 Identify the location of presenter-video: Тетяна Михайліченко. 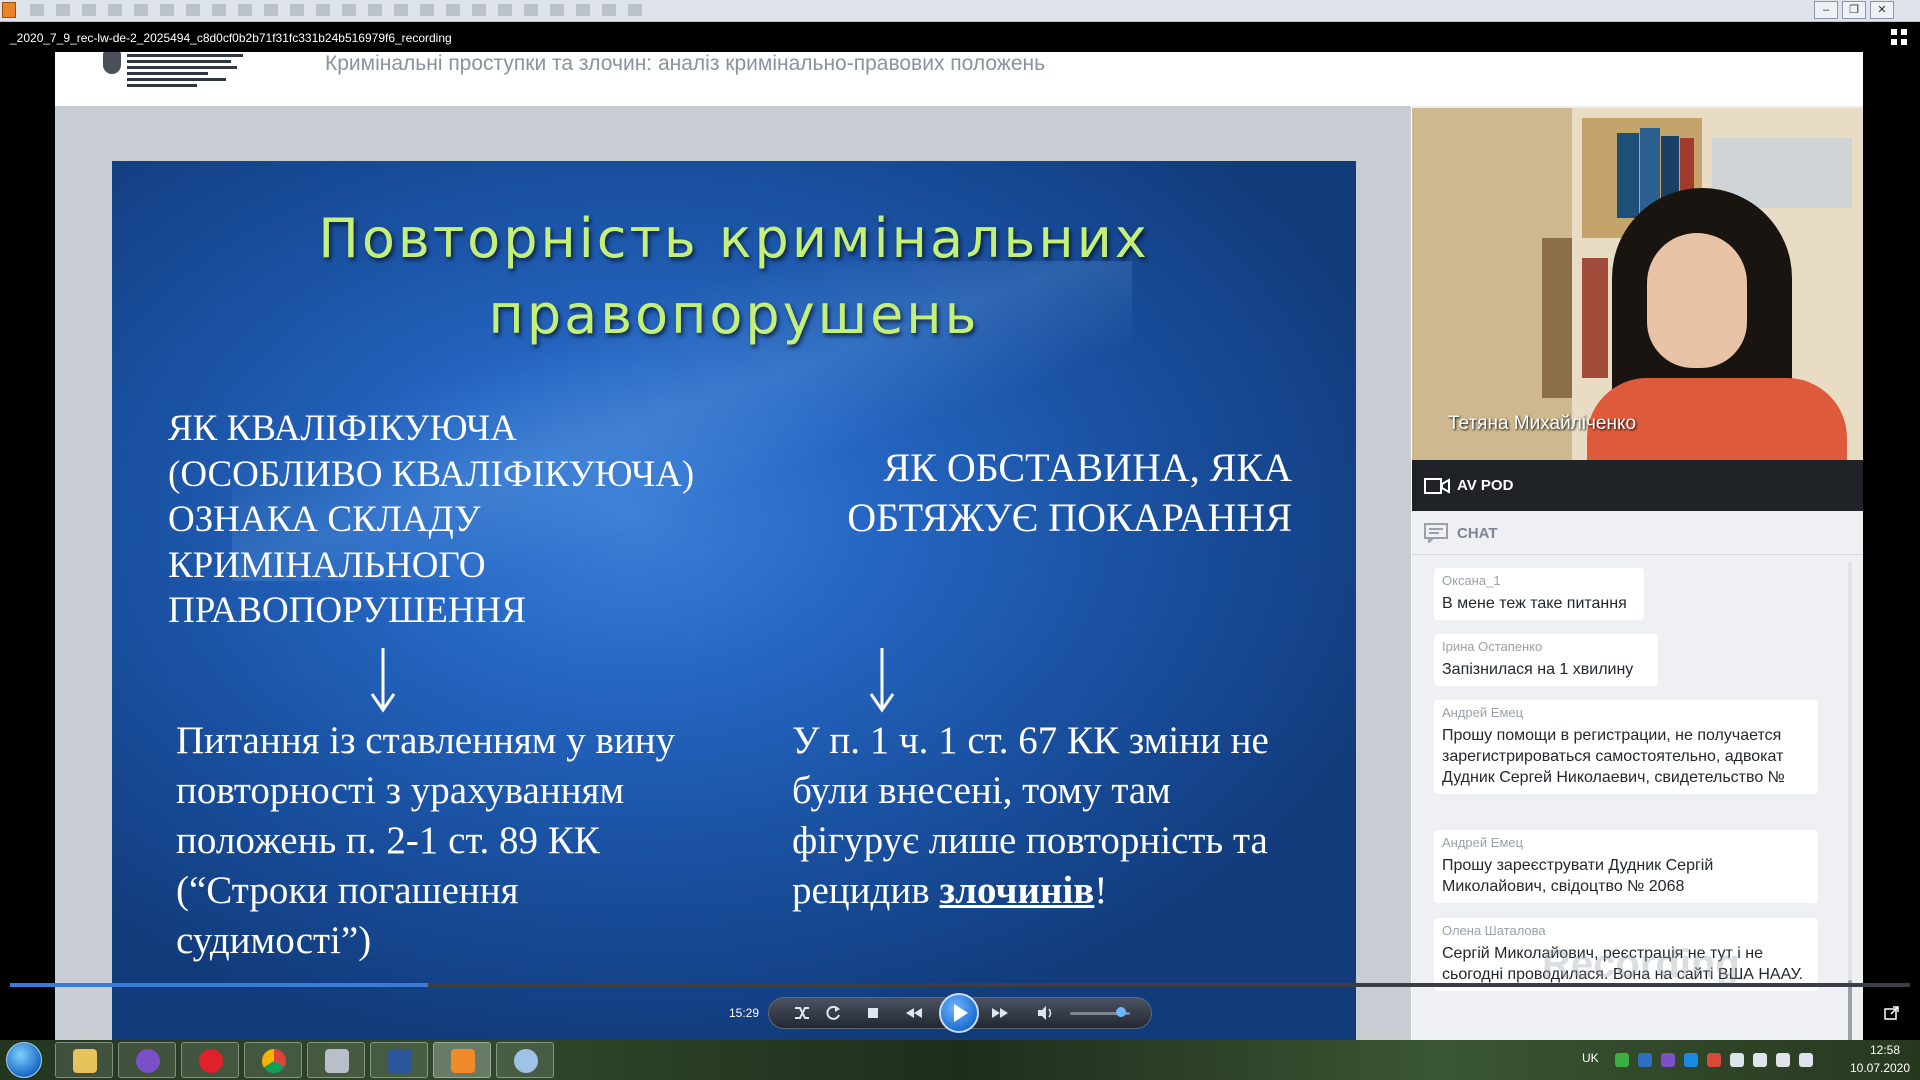
(1637, 284).